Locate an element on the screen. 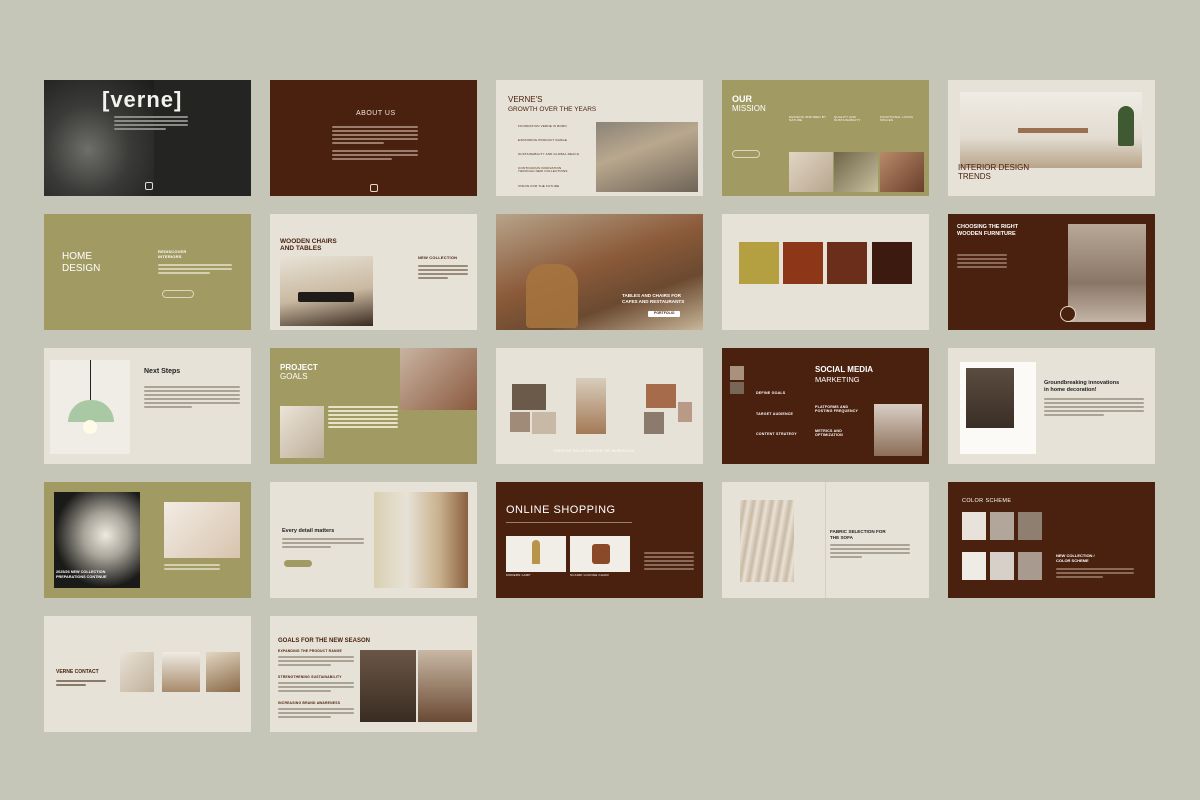 The image size is (1200, 800). table-top is located at coordinates (326, 297).